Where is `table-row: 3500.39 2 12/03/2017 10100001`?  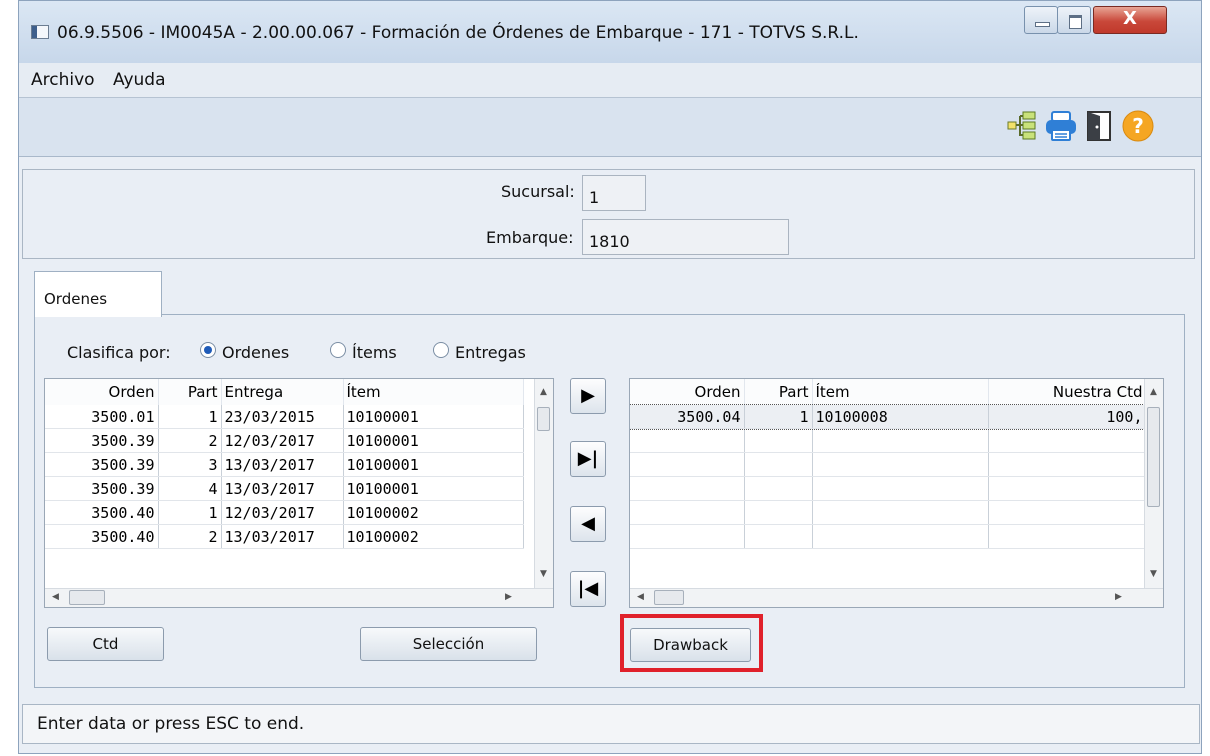
table-row: 3500.39 2 12/03/2017 10100001 is located at coordinates (284, 440).